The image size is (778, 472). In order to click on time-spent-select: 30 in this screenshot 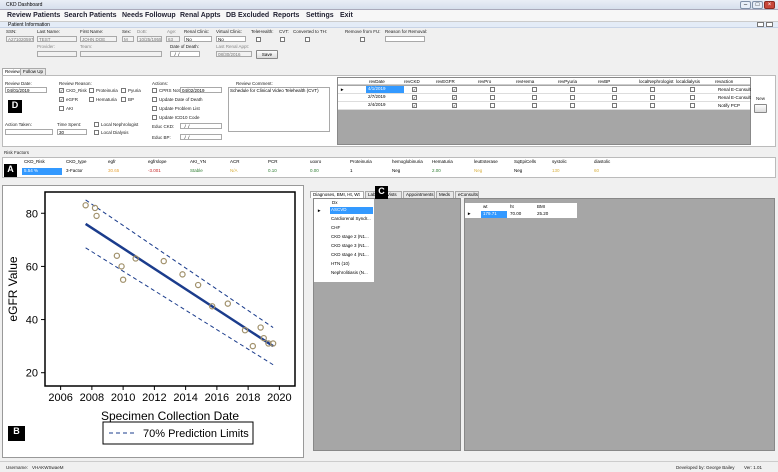, I will do `click(72, 132)`.